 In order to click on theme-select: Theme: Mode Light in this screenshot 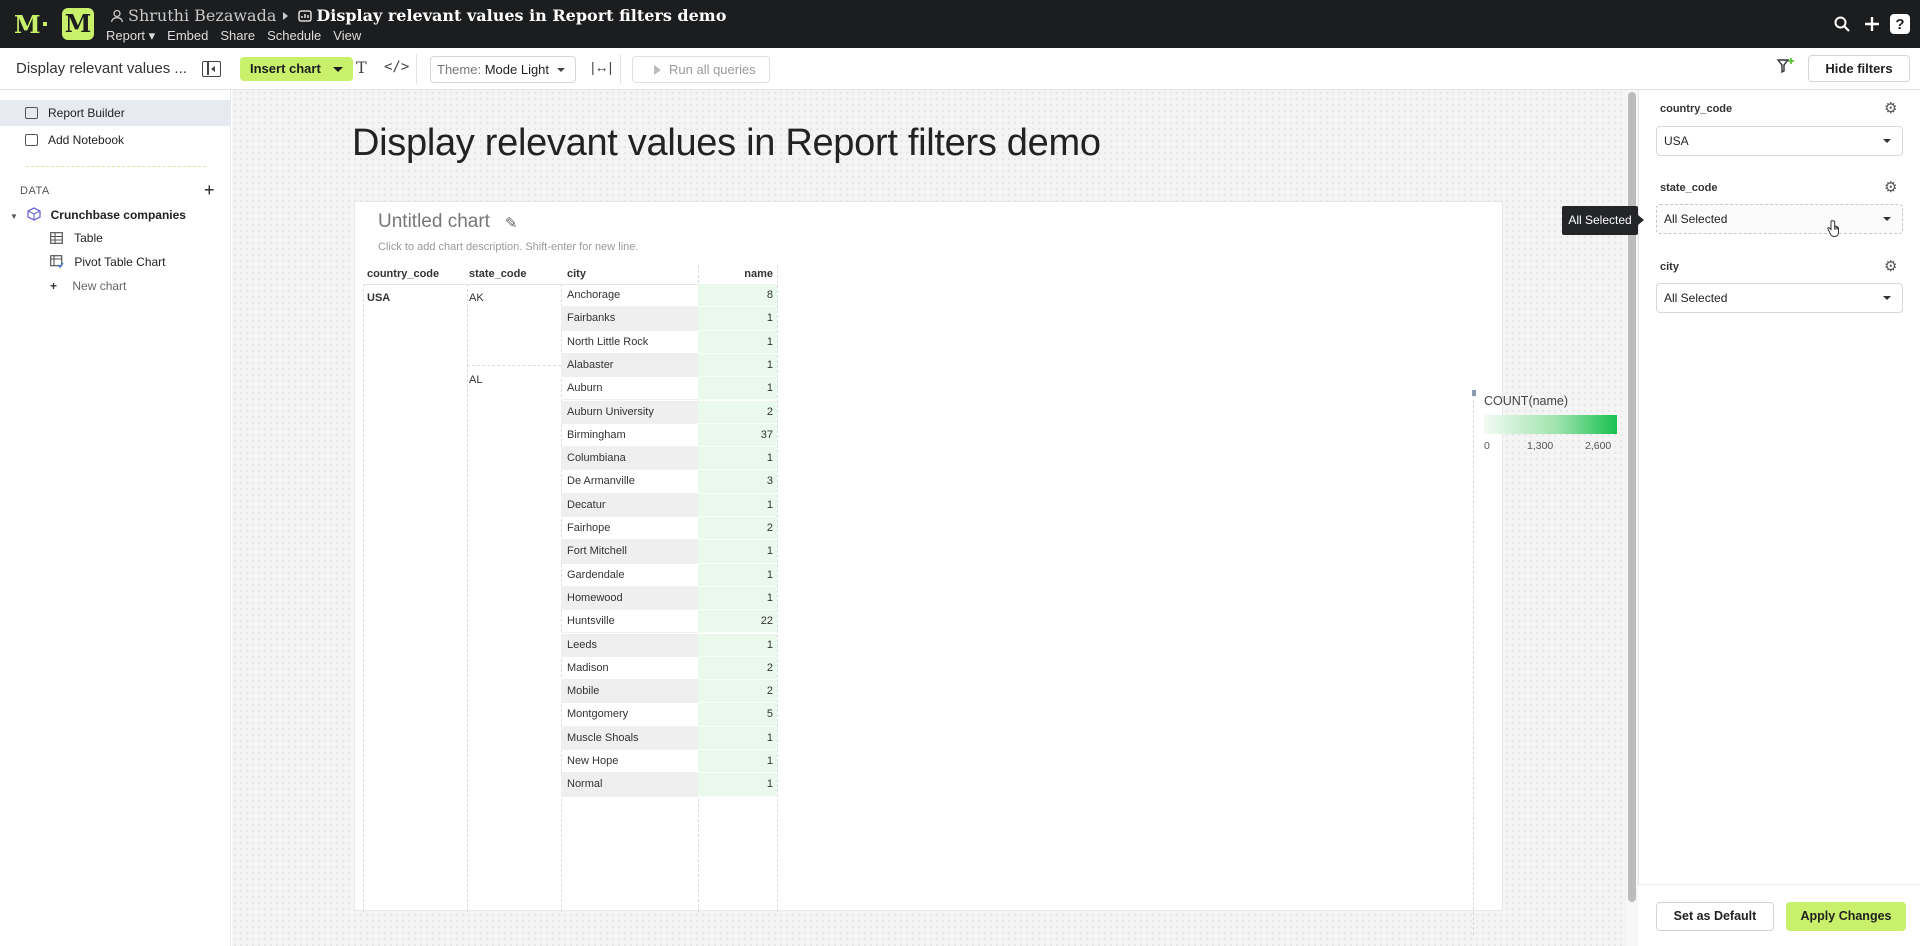, I will do `click(503, 69)`.